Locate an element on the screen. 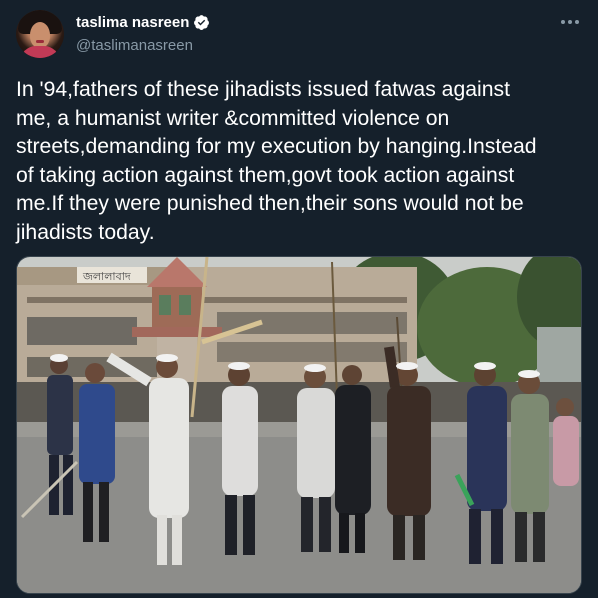  avatar-shoulders is located at coordinates (40, 52).